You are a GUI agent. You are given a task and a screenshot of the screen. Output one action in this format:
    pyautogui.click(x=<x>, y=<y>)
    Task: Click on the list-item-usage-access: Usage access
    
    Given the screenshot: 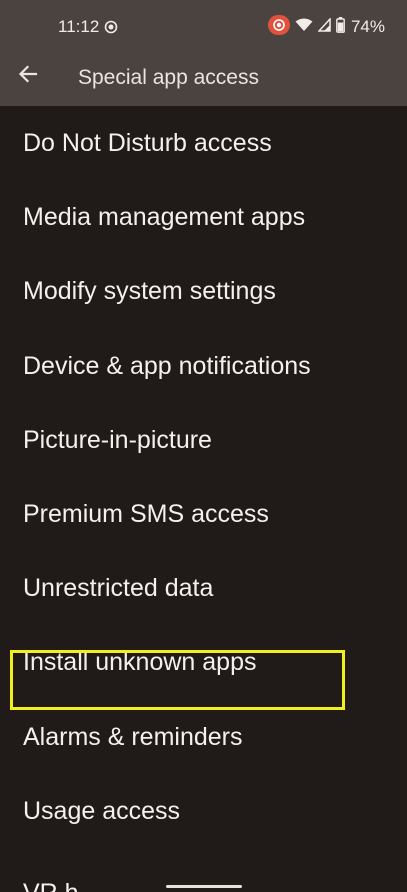 What is the action you would take?
    pyautogui.click(x=203, y=811)
    